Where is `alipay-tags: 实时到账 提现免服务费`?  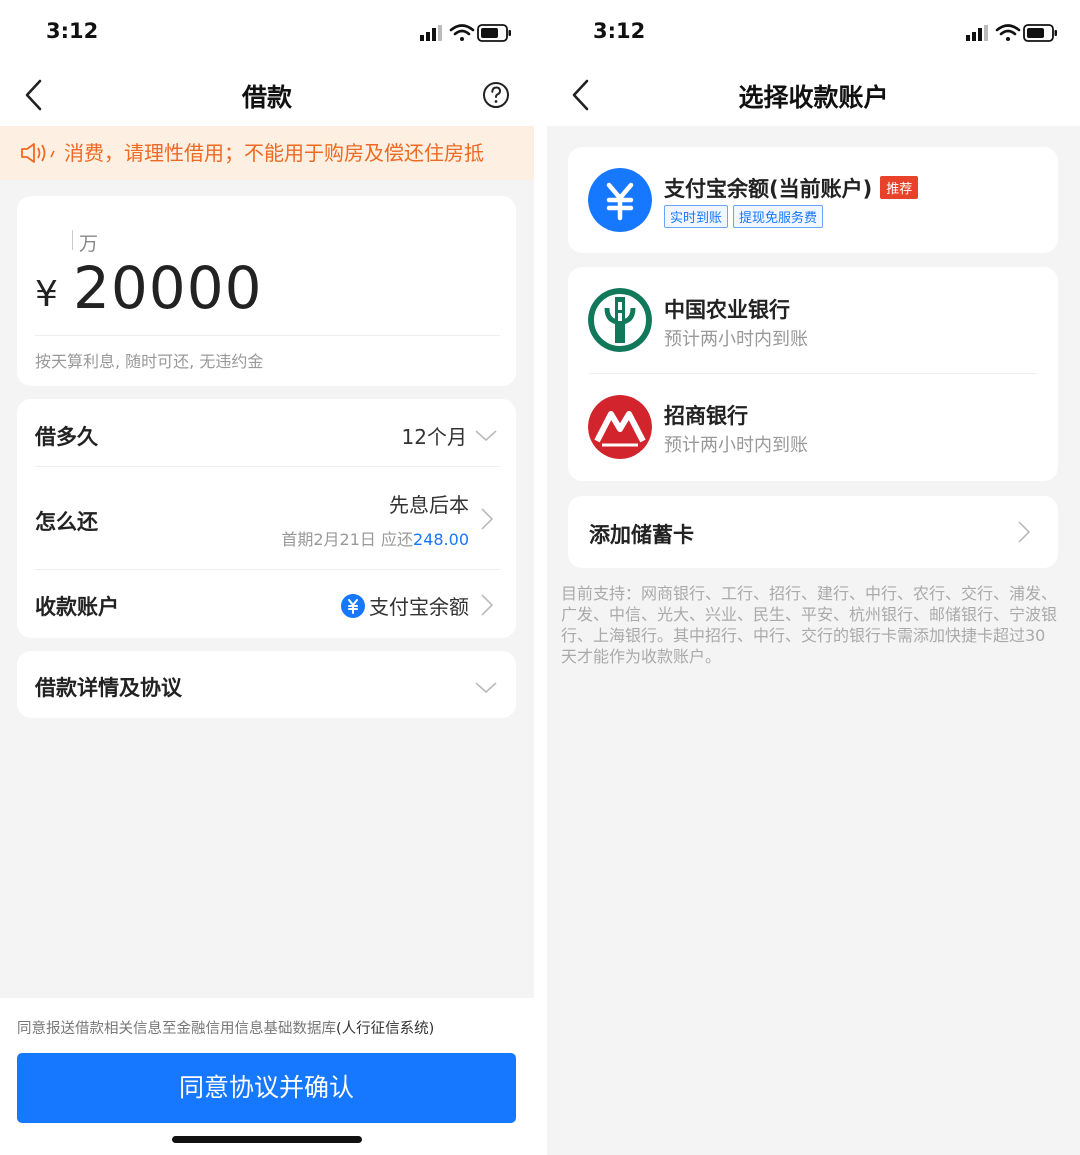
alipay-tags: 实时到账 提现免服务费 is located at coordinates (746, 216).